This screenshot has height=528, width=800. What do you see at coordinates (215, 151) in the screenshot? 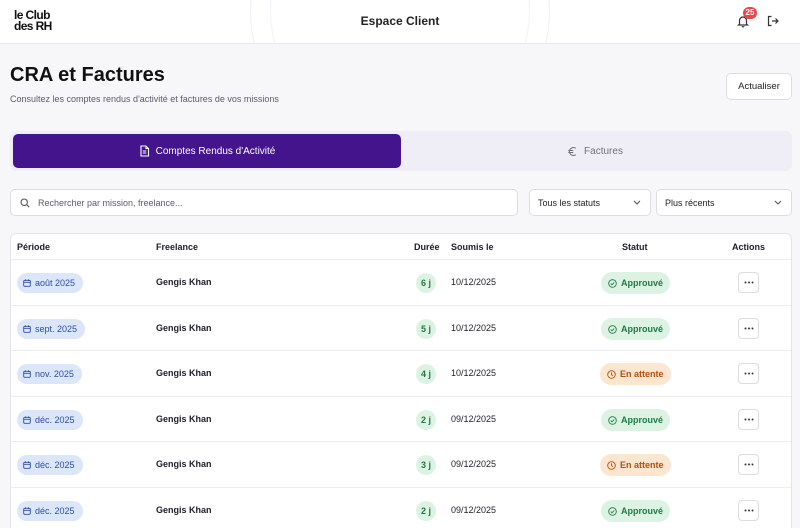
I see `tab-cra-label: Comptes Rendus d'Activité` at bounding box center [215, 151].